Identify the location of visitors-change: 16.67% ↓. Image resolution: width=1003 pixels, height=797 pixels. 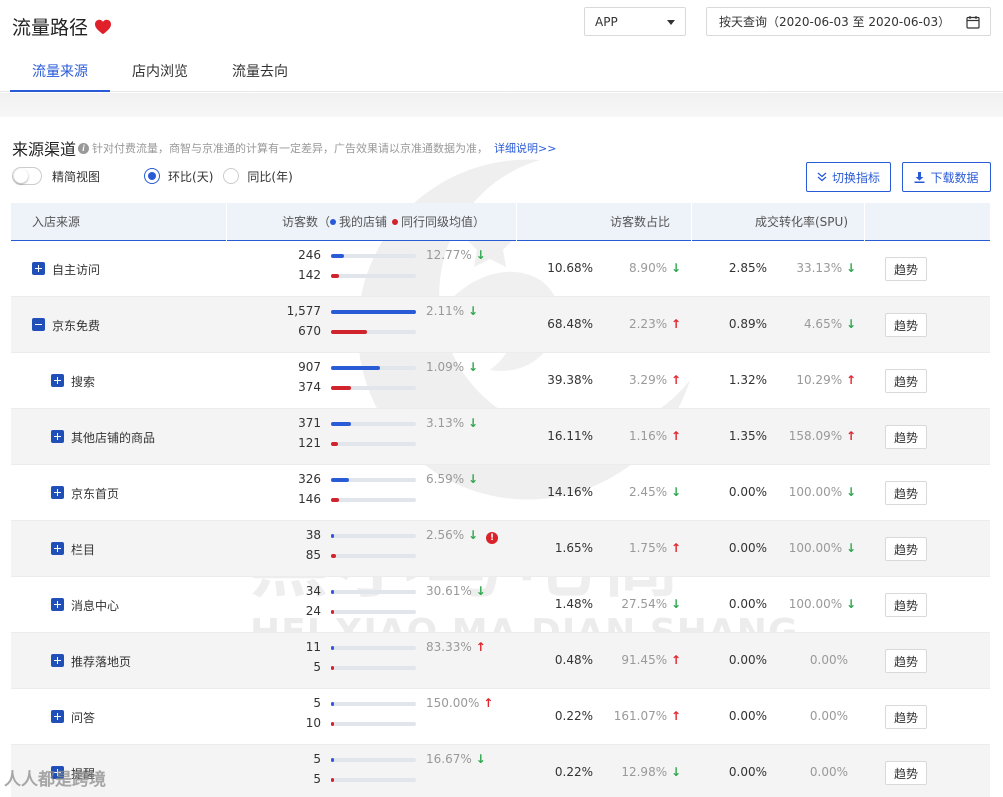
(456, 759).